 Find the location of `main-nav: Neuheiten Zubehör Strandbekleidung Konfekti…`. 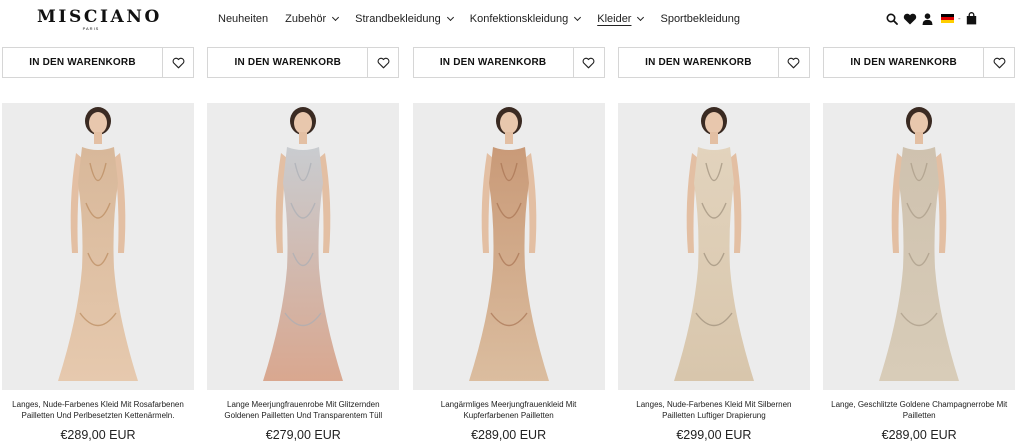

main-nav: Neuheiten Zubehör Strandbekleidung Konfekti… is located at coordinates (487, 19).